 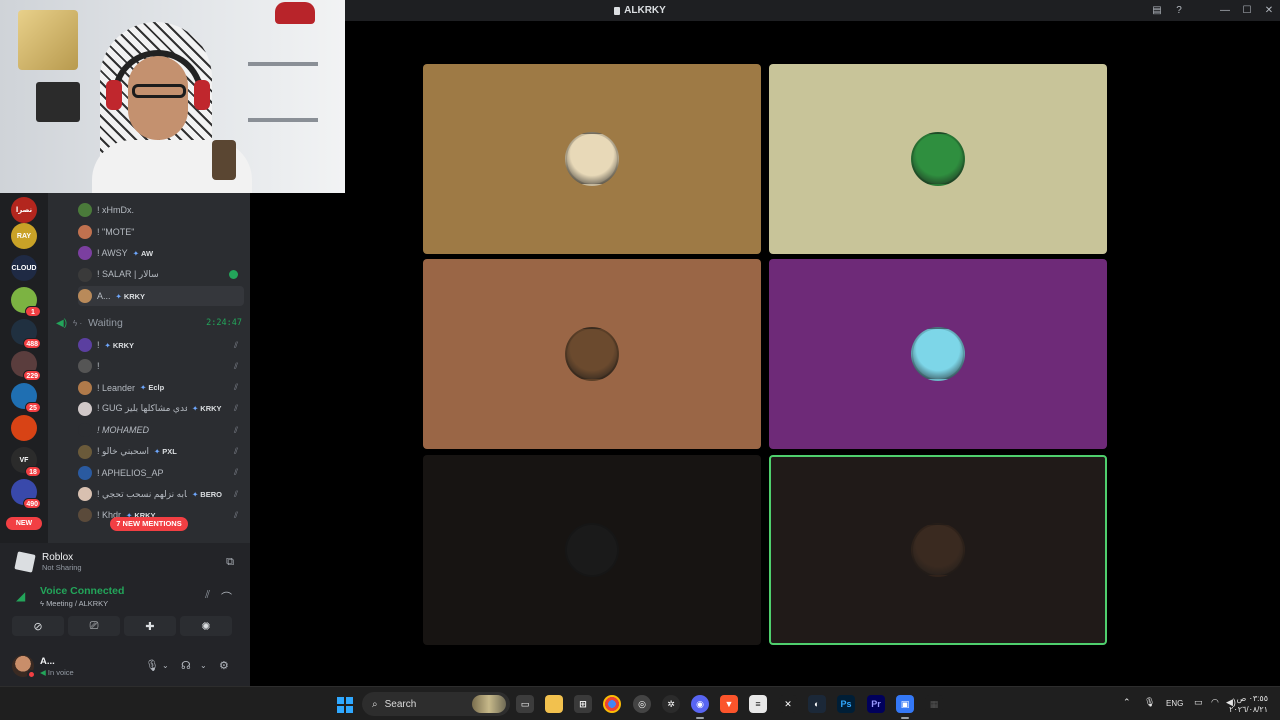 I want to click on tray-network-icon: ◠, so click(x=1215, y=702).